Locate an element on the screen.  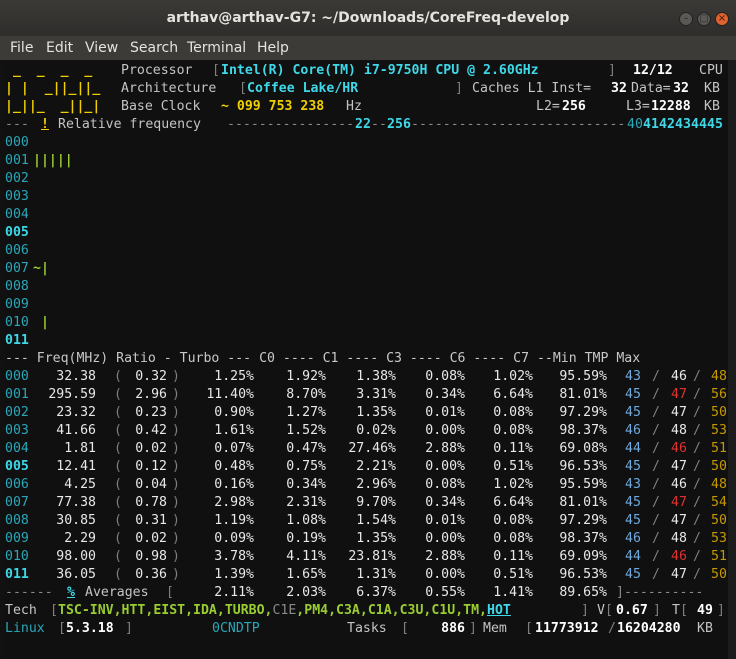
cell-freq: 32.38 is located at coordinates (76, 376).